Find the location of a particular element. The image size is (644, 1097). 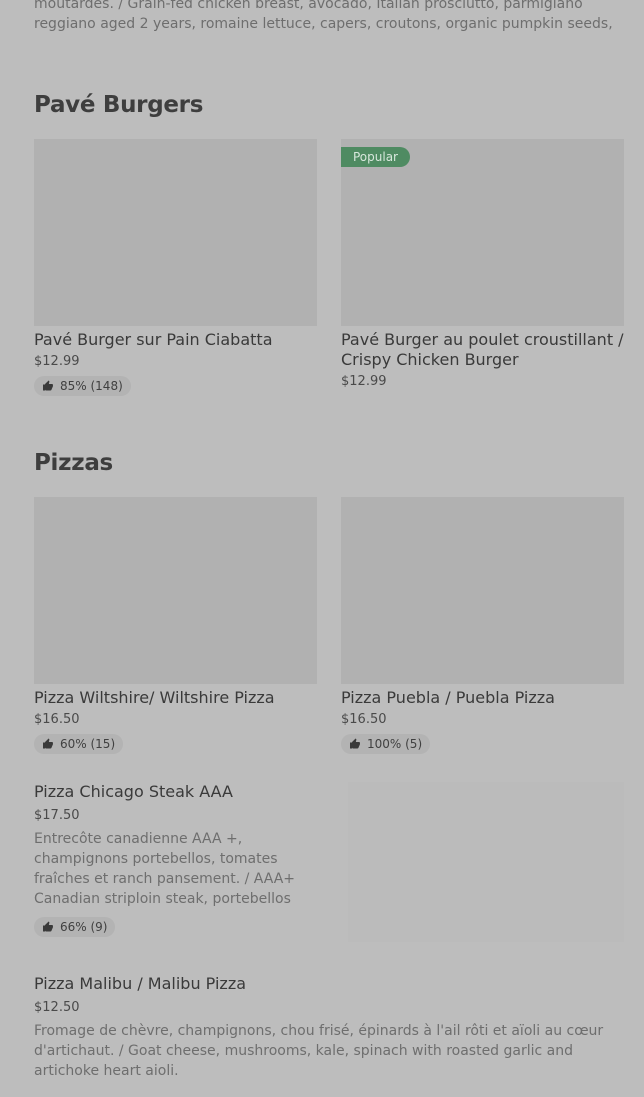

popular-badge: Popular is located at coordinates (375, 157).